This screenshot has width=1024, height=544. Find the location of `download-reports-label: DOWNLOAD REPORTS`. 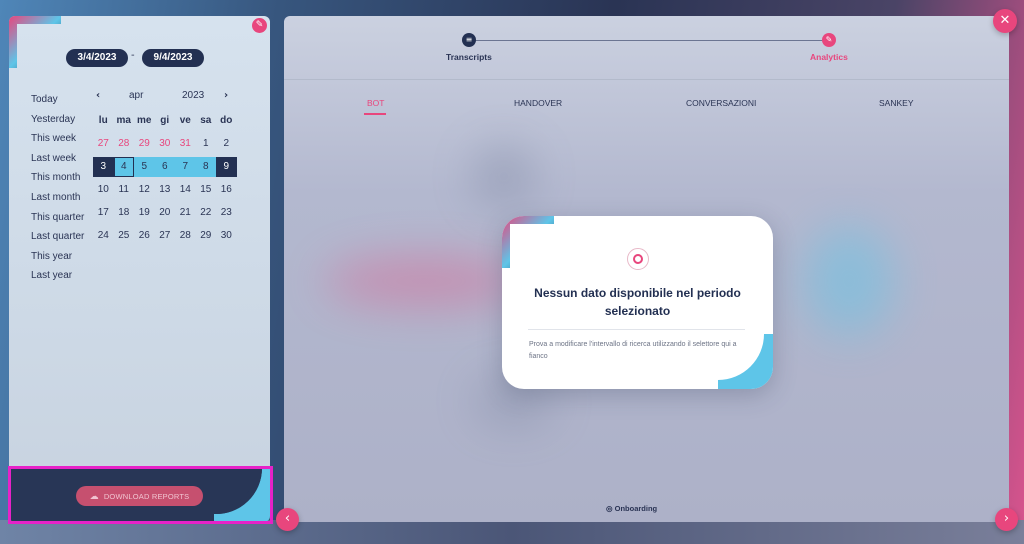

download-reports-label: DOWNLOAD REPORTS is located at coordinates (146, 496).